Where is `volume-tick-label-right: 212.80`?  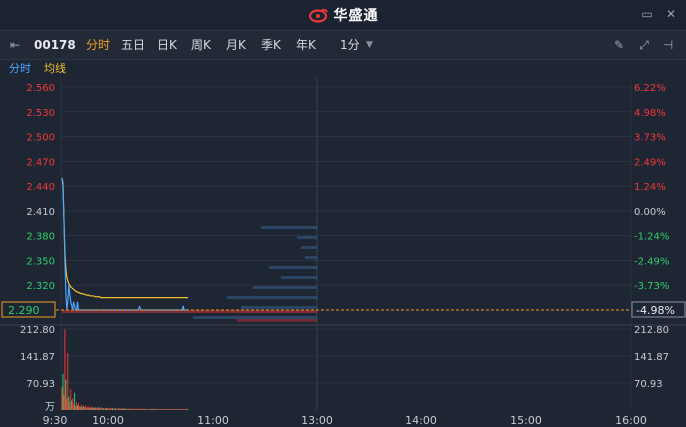
volume-tick-label-right: 212.80 is located at coordinates (651, 330).